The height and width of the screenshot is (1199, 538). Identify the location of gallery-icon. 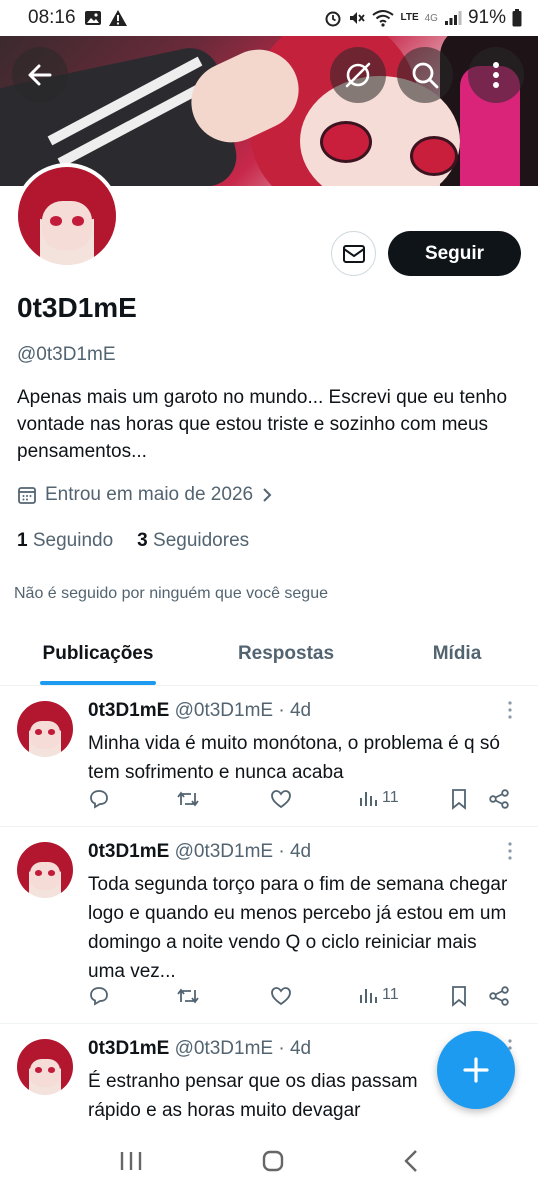
(92, 18).